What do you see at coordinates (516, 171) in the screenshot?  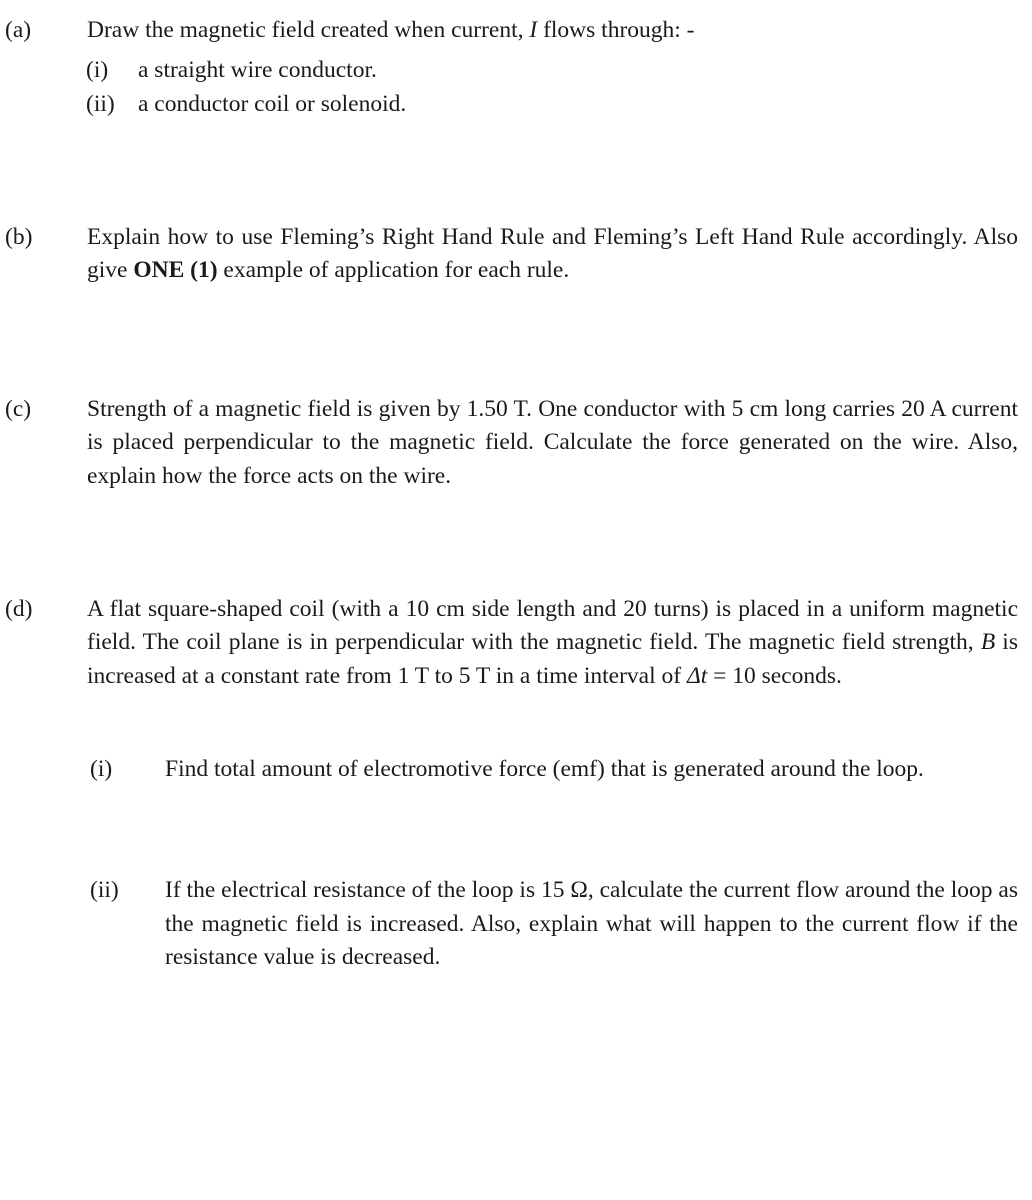 I see `spacer-a-b` at bounding box center [516, 171].